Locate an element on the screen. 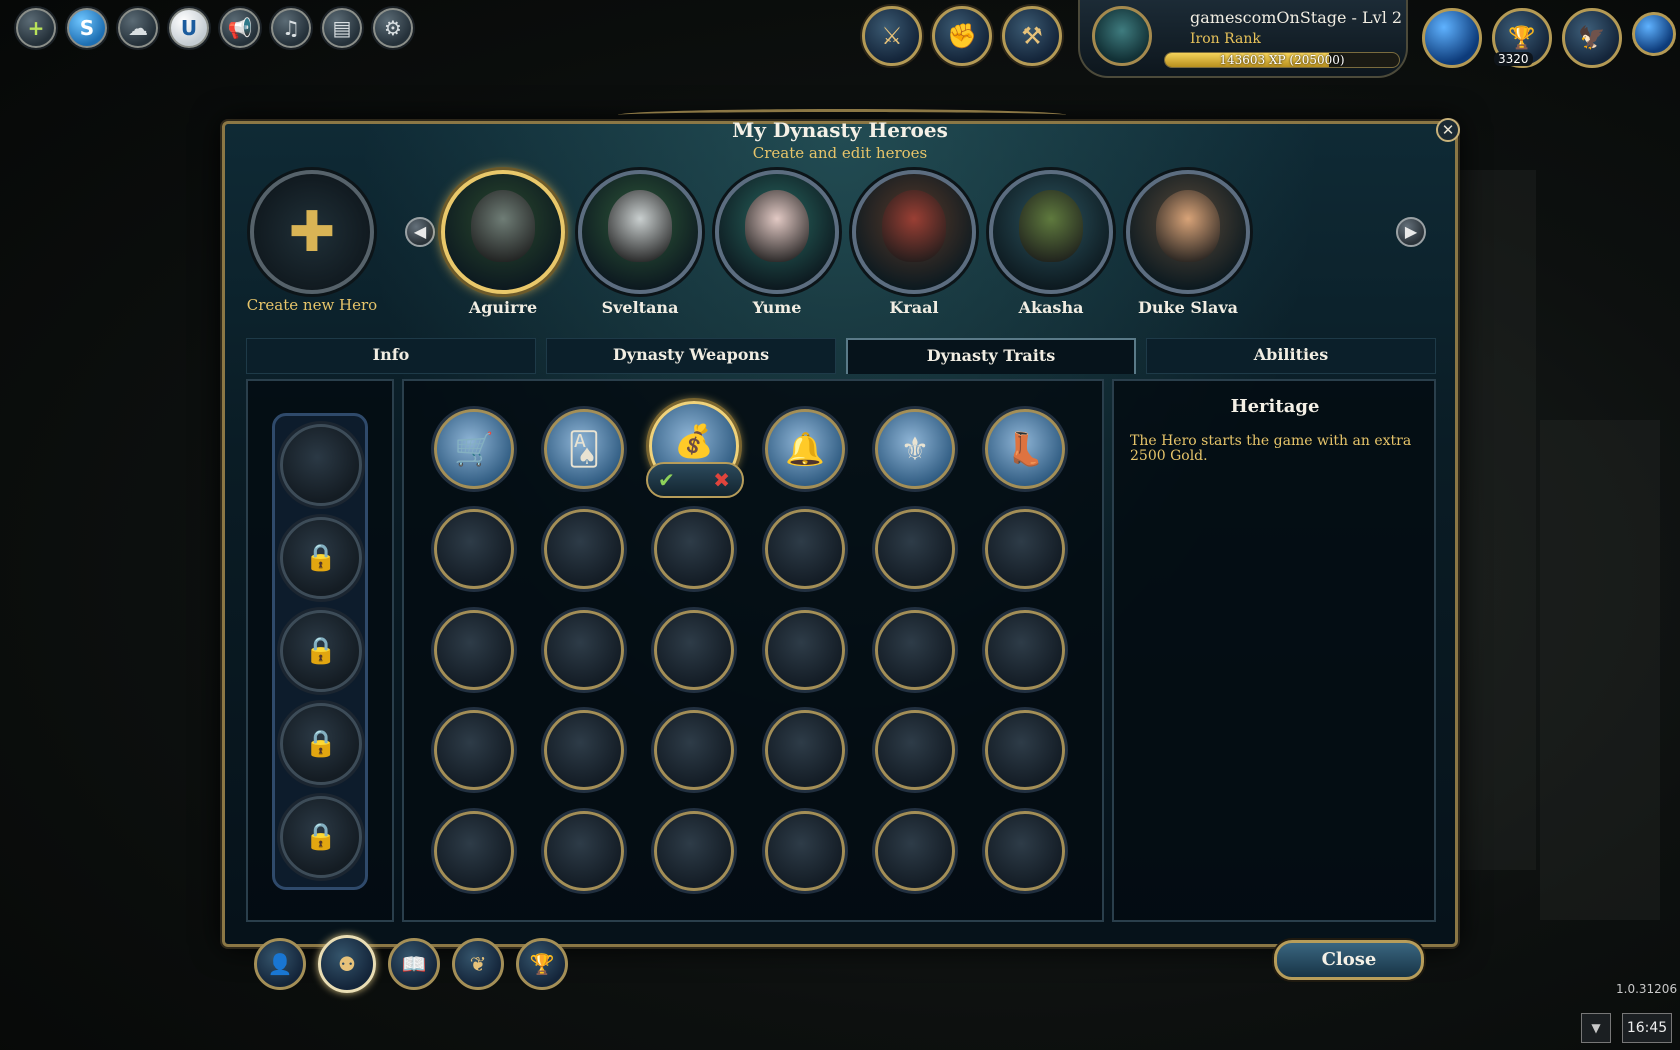  trait-slot: 🛒 is located at coordinates (474, 449).